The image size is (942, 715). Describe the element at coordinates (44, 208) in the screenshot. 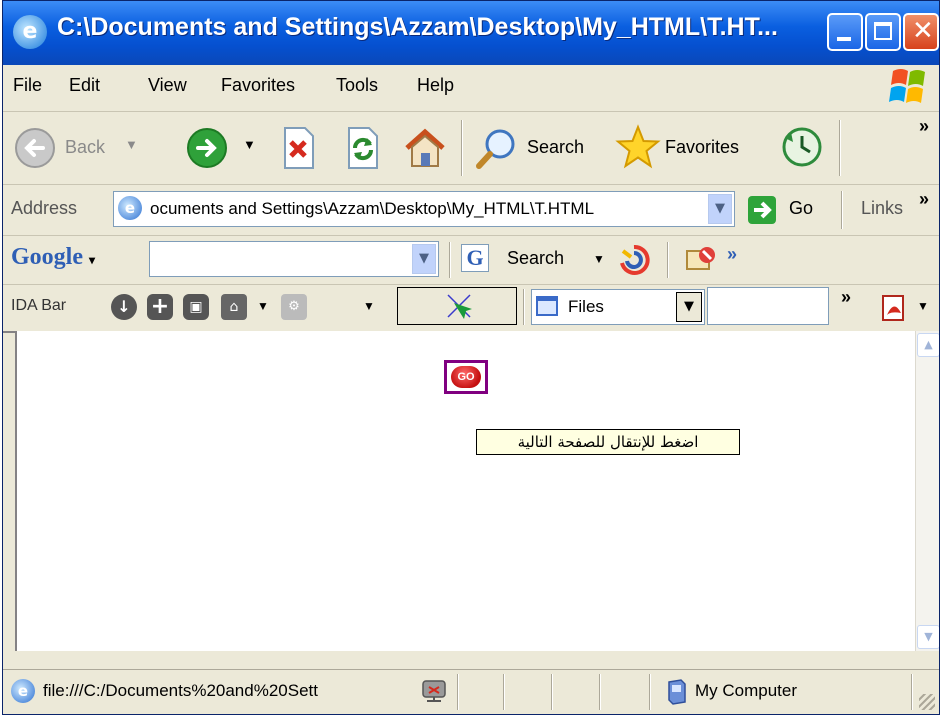

I see `address-label: Address` at that location.